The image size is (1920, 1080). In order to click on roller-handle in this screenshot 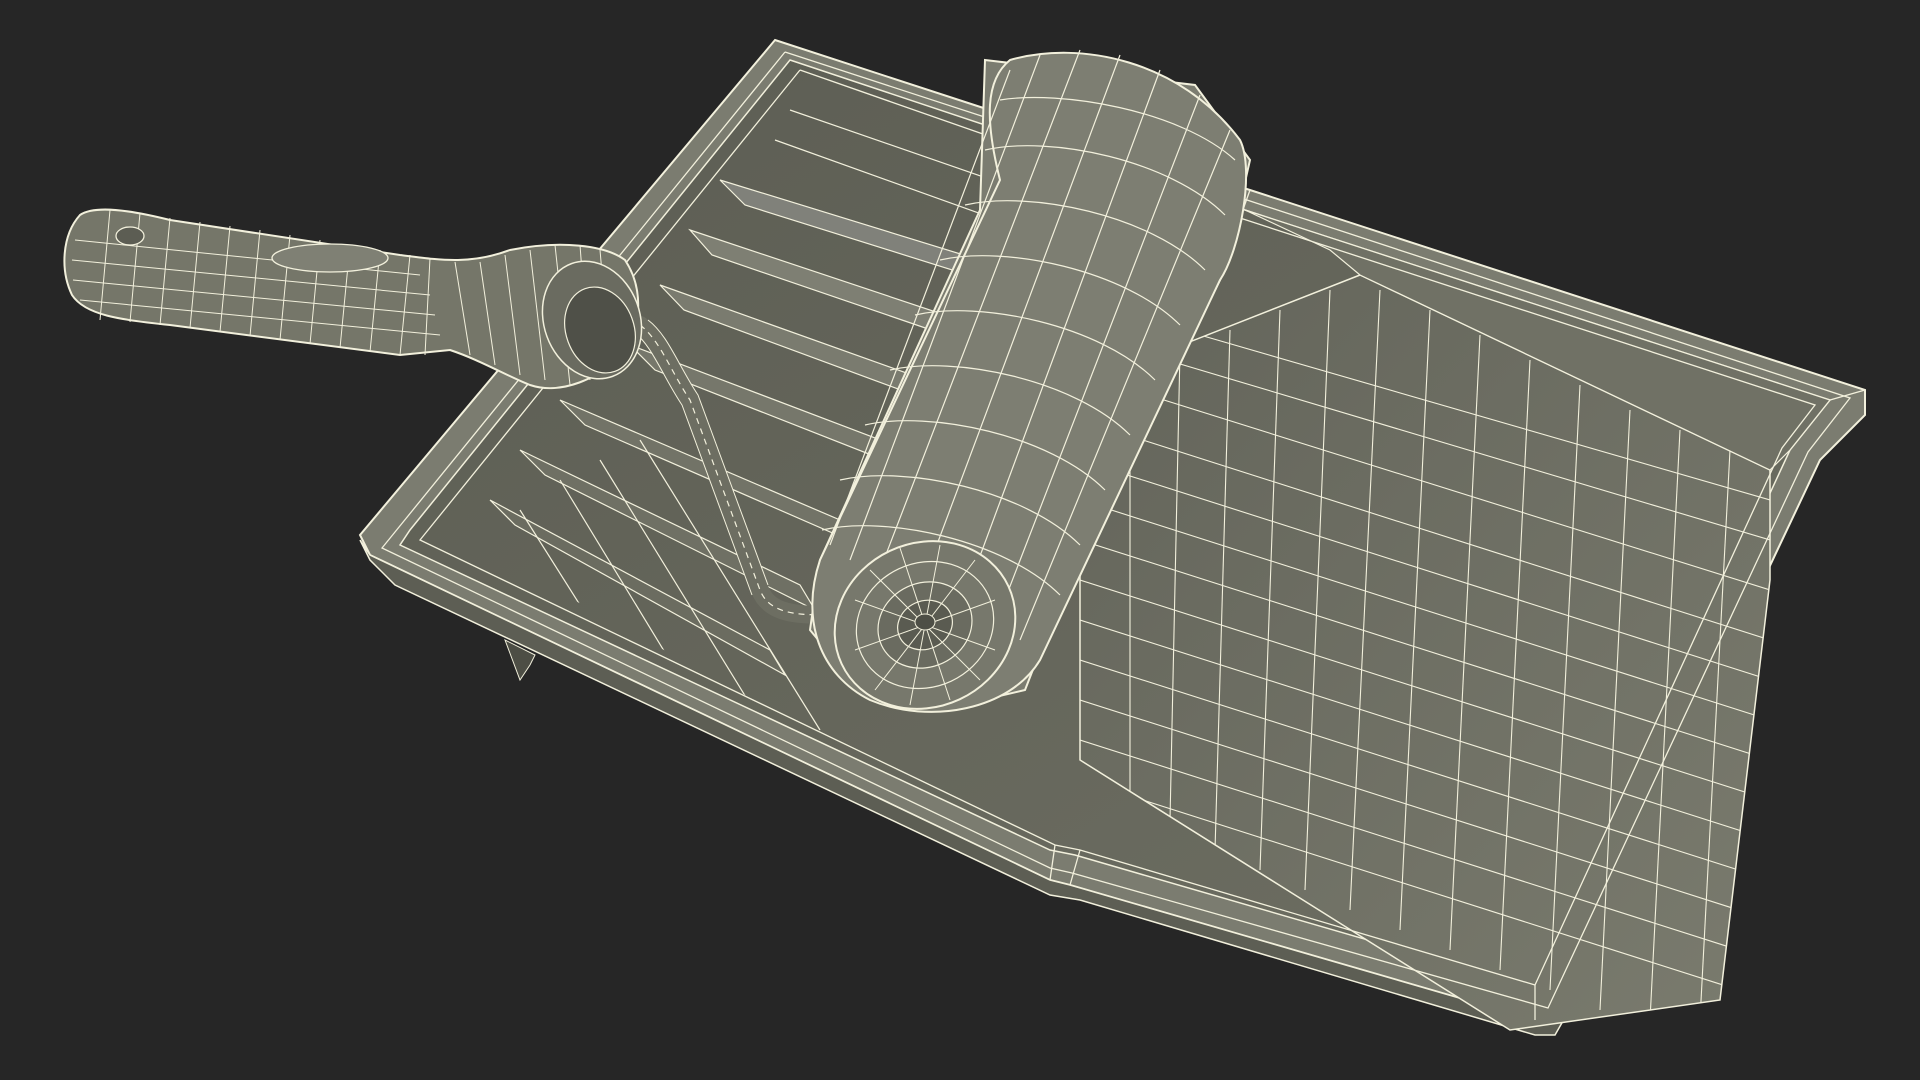, I will do `click(353, 299)`.